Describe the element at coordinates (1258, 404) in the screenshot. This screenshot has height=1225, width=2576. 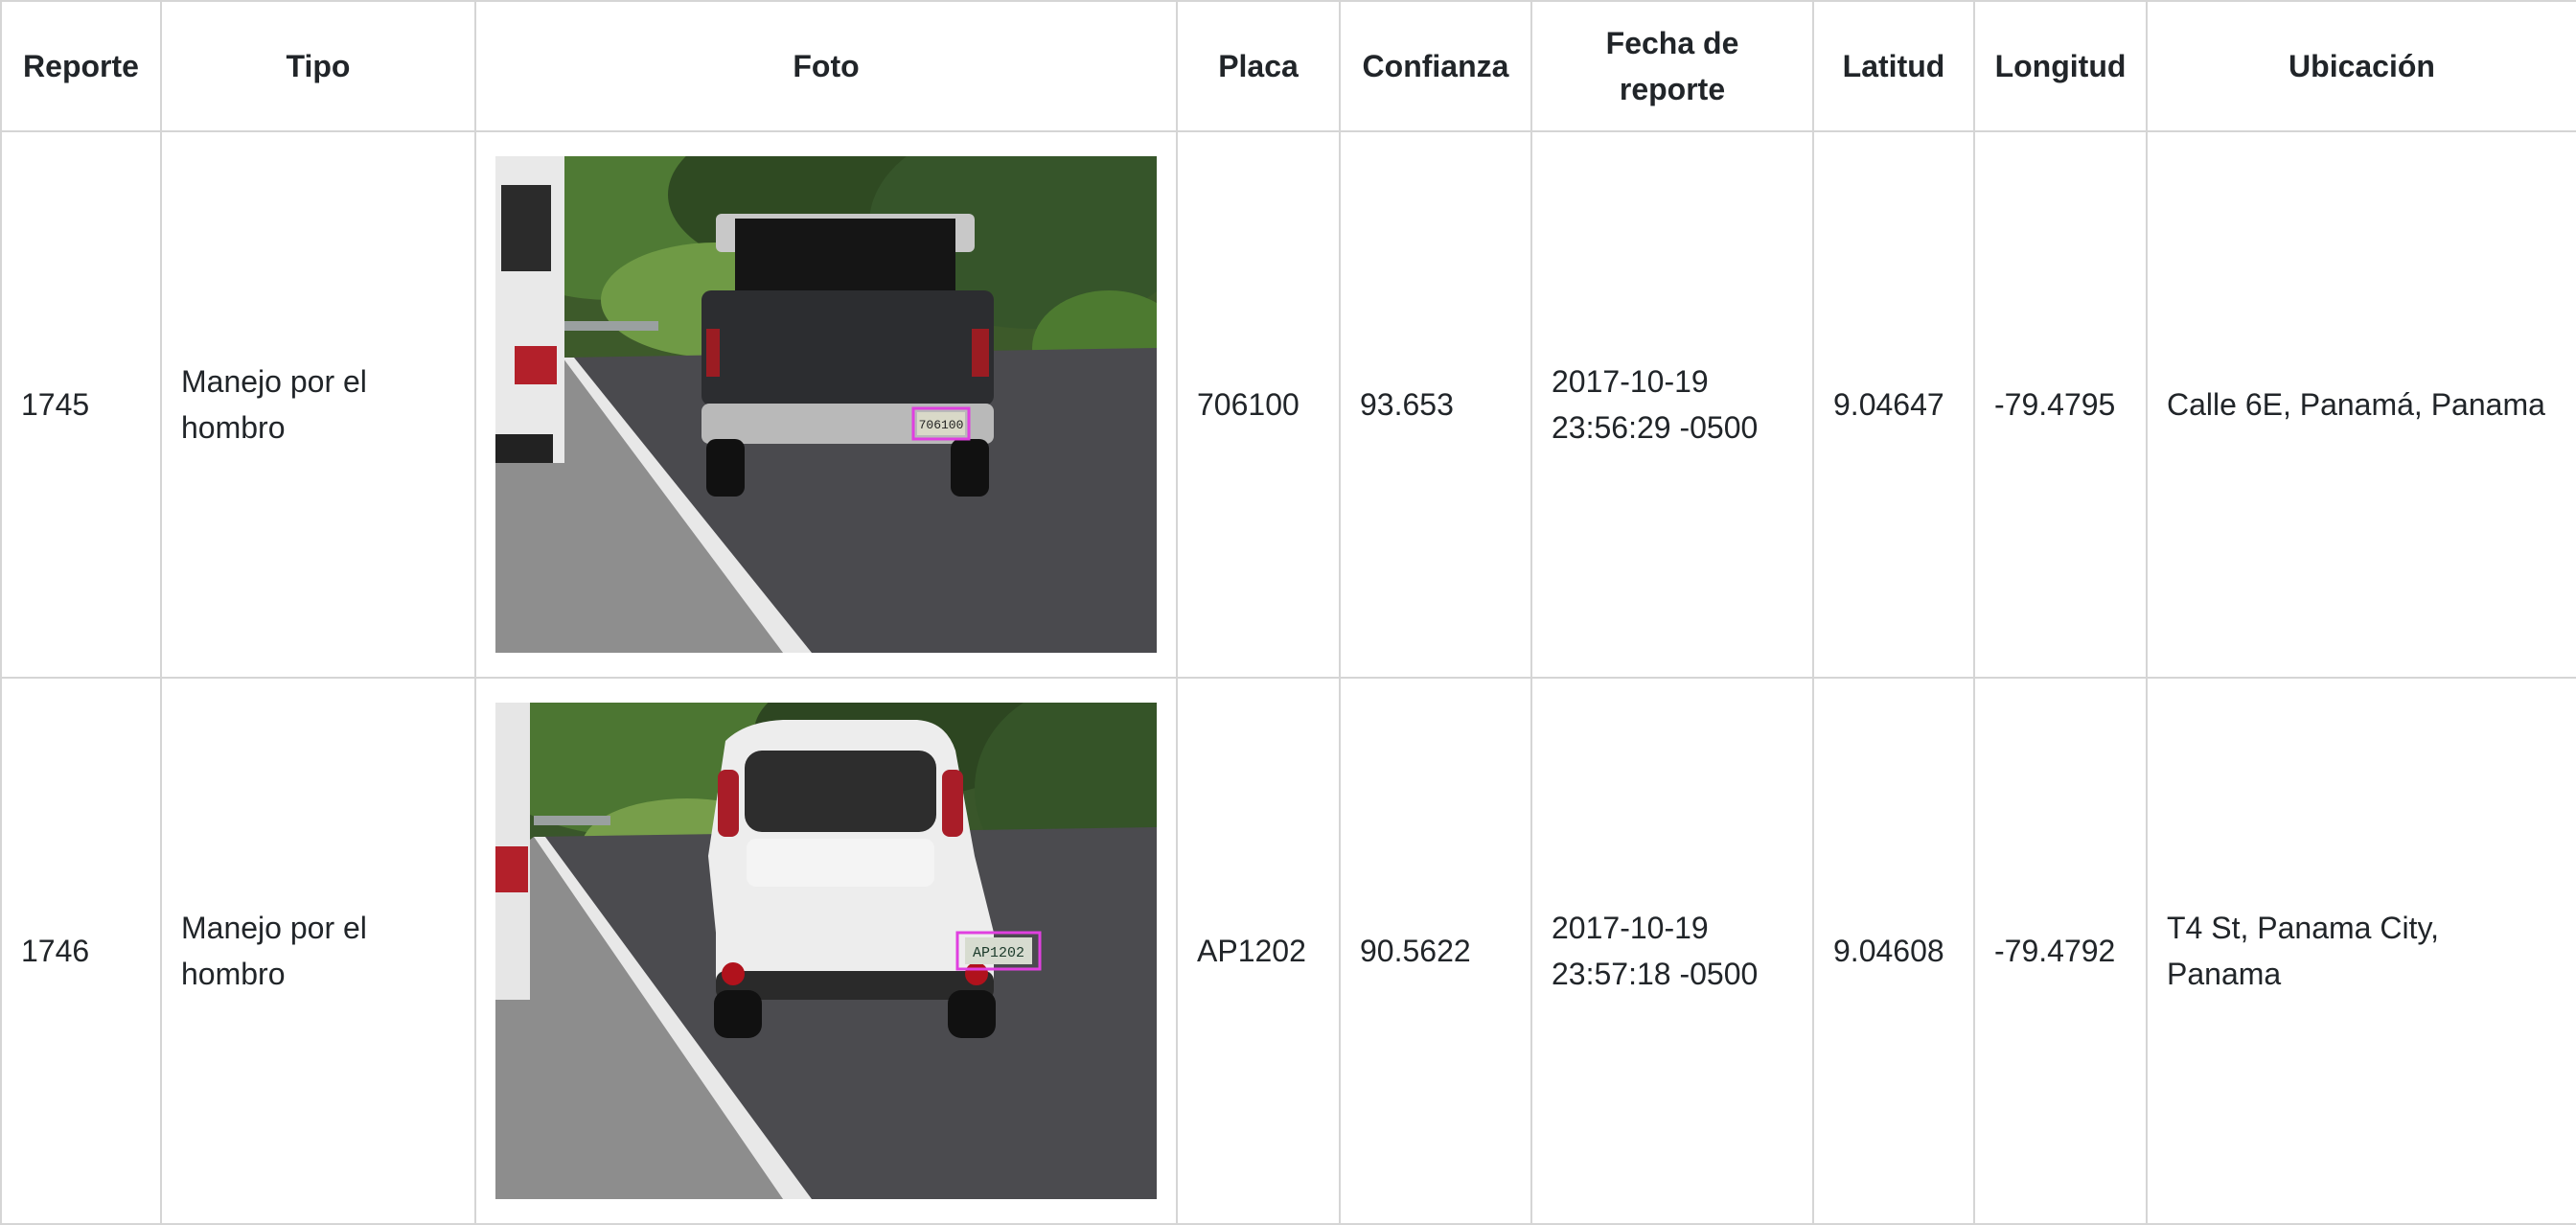
I see `cell-placa: 706100` at that location.